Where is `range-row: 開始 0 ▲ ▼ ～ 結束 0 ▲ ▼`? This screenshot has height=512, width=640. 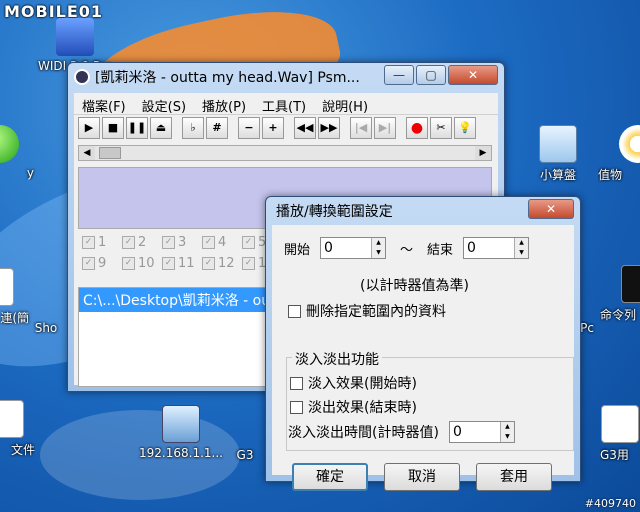
range-row: 開始 0 ▲ ▼ ～ 結束 0 ▲ ▼ is located at coordinates (407, 248).